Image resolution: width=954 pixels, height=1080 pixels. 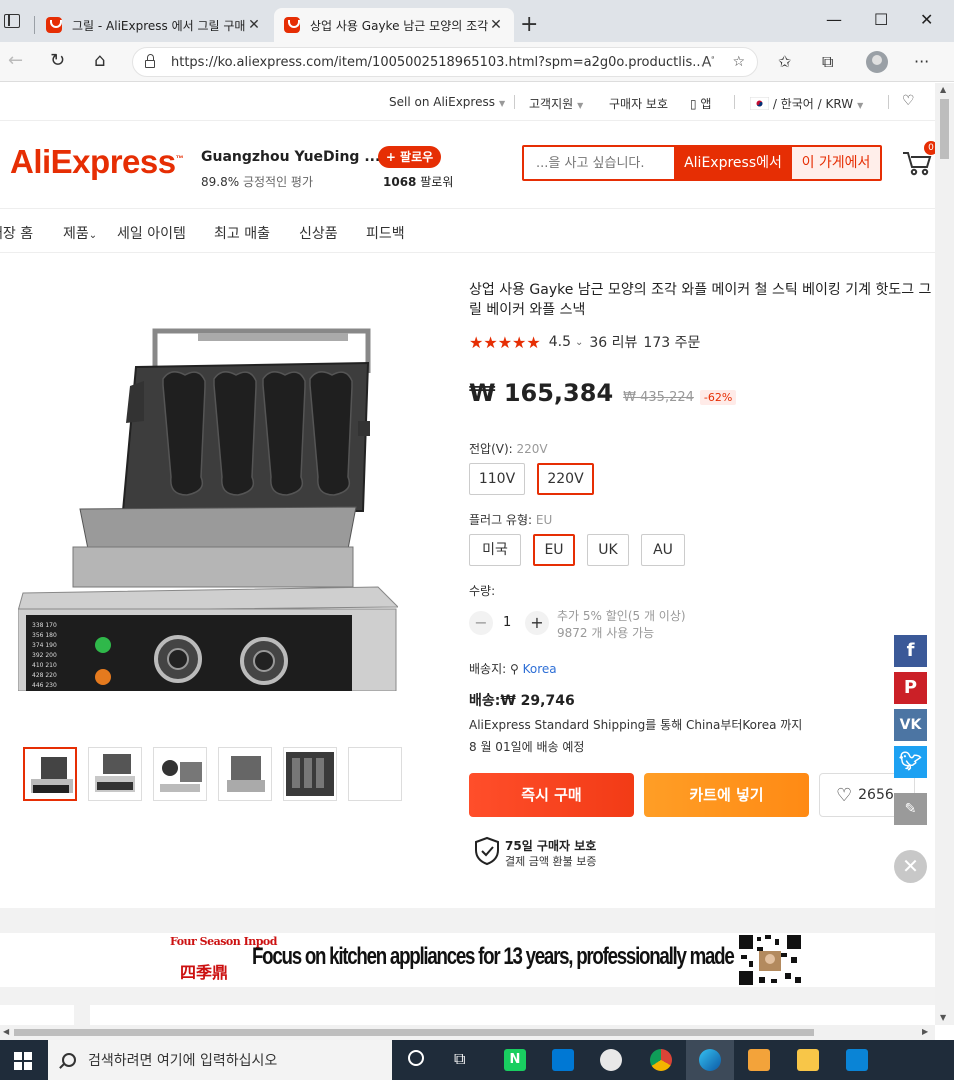 I want to click on facebook-share-icon: f, so click(x=910, y=651).